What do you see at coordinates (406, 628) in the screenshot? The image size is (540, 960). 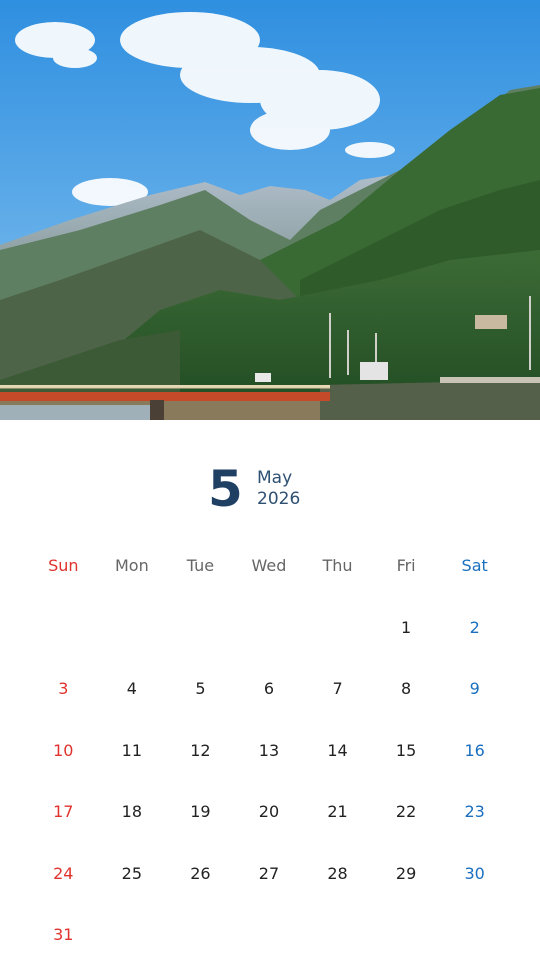 I see `calendar-day: 1` at bounding box center [406, 628].